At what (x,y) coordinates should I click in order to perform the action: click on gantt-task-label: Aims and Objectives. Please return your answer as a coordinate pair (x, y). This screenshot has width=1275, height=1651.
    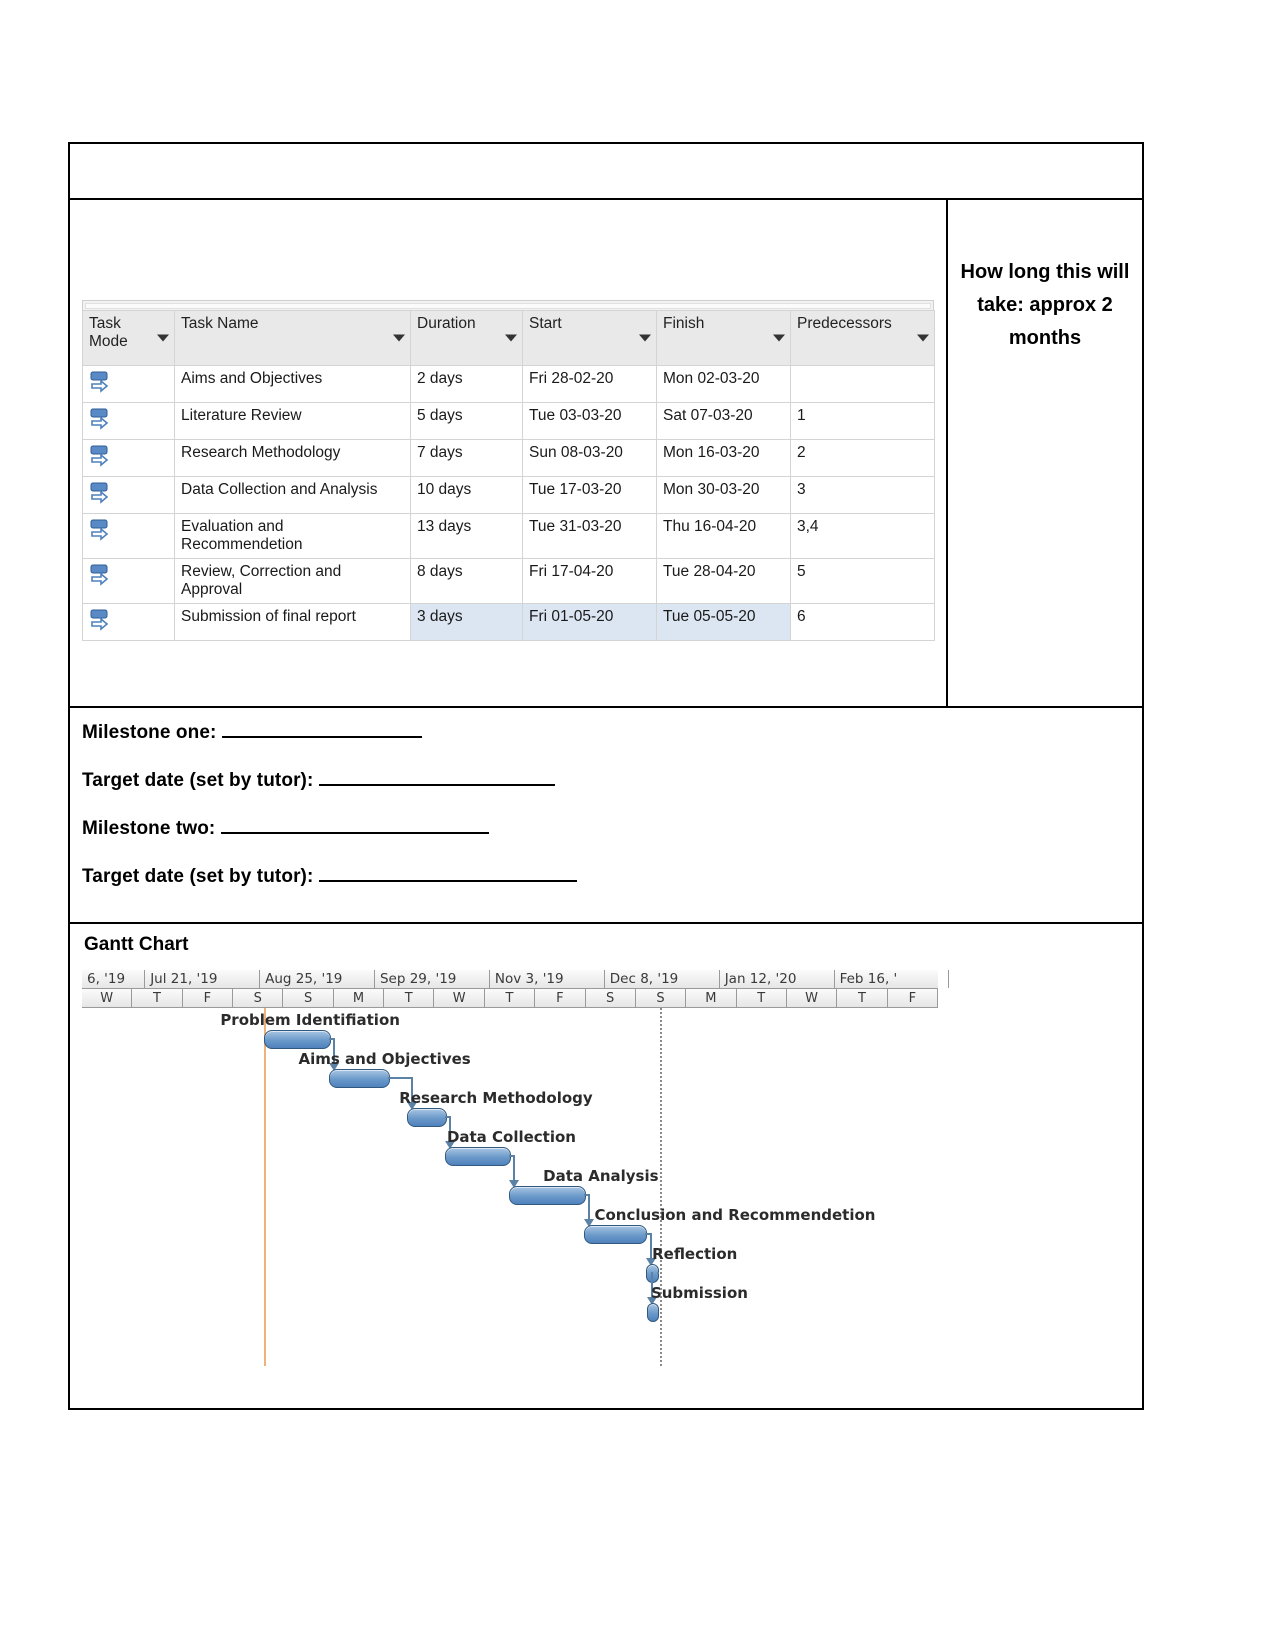
    Looking at the image, I should click on (384, 1059).